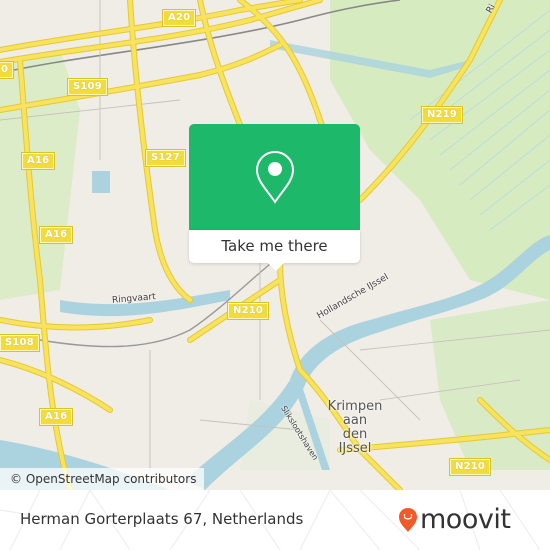 This screenshot has width=550, height=550. Describe the element at coordinates (179, 18) in the screenshot. I see `road-shield-a20: A20` at that location.